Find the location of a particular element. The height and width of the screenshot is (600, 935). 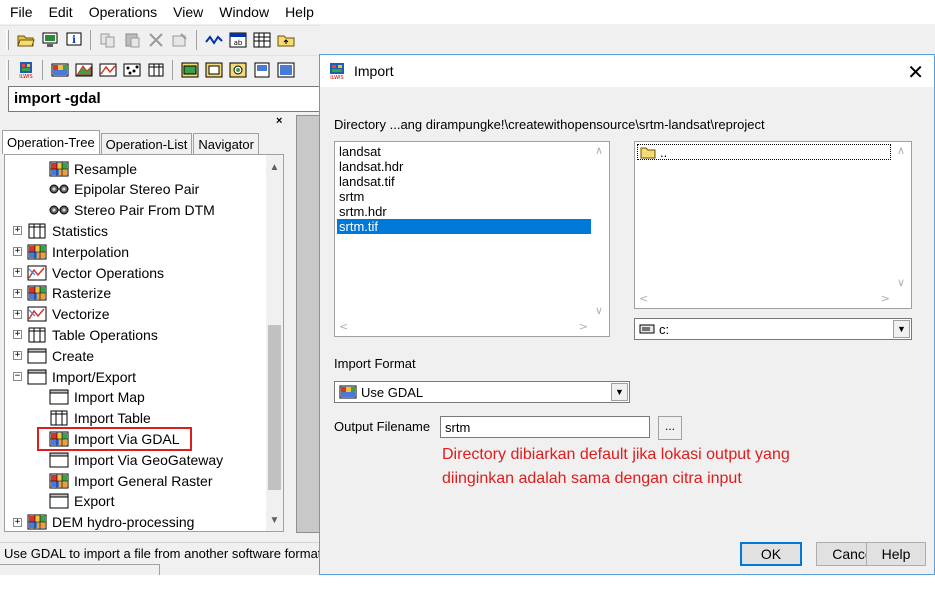

polygon-map-icon is located at coordinates (83, 69).